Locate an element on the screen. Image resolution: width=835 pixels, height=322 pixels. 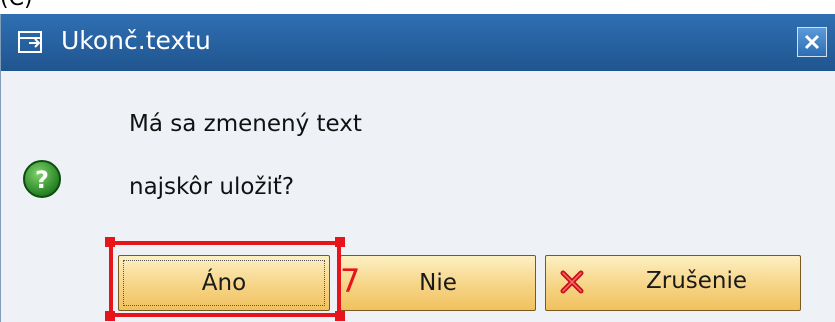
close-icon is located at coordinates (812, 42).